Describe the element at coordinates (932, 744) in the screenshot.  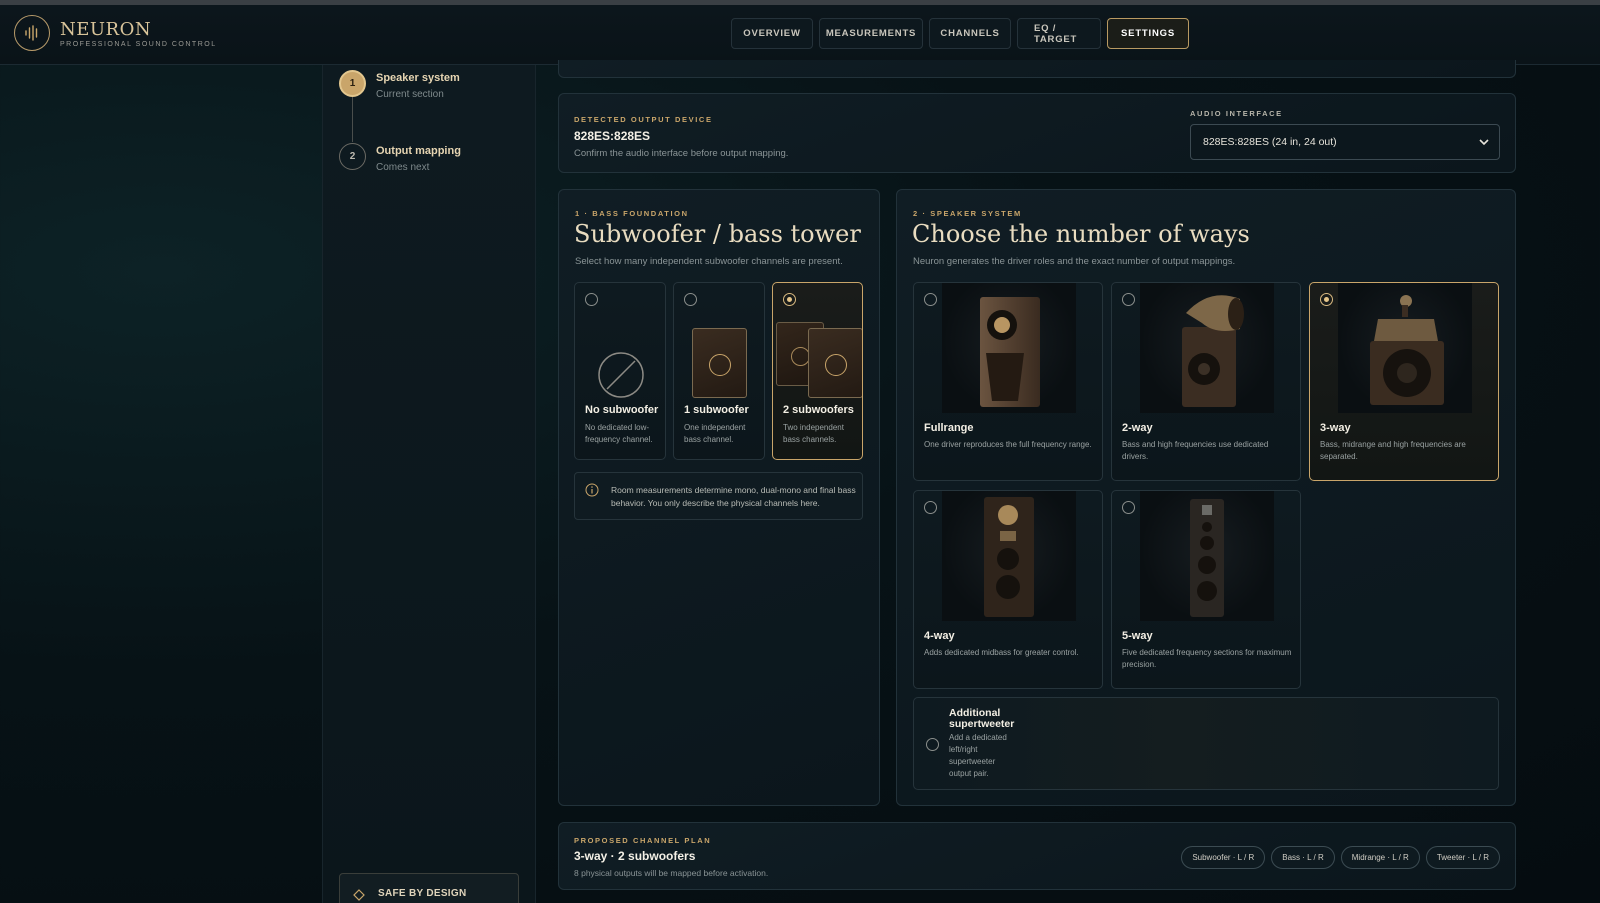
I see `checkbox-supertweeter` at that location.